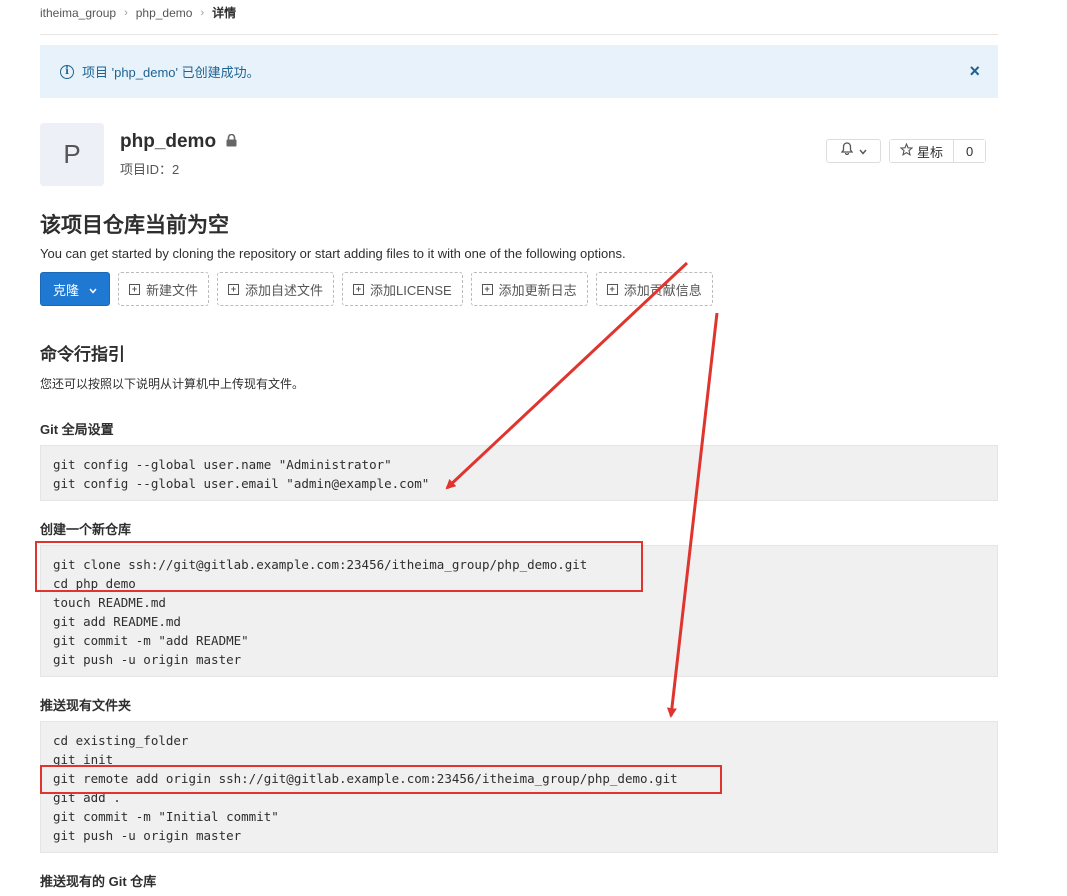  Describe the element at coordinates (72, 154) in the screenshot. I see `project-avatar: P` at that location.